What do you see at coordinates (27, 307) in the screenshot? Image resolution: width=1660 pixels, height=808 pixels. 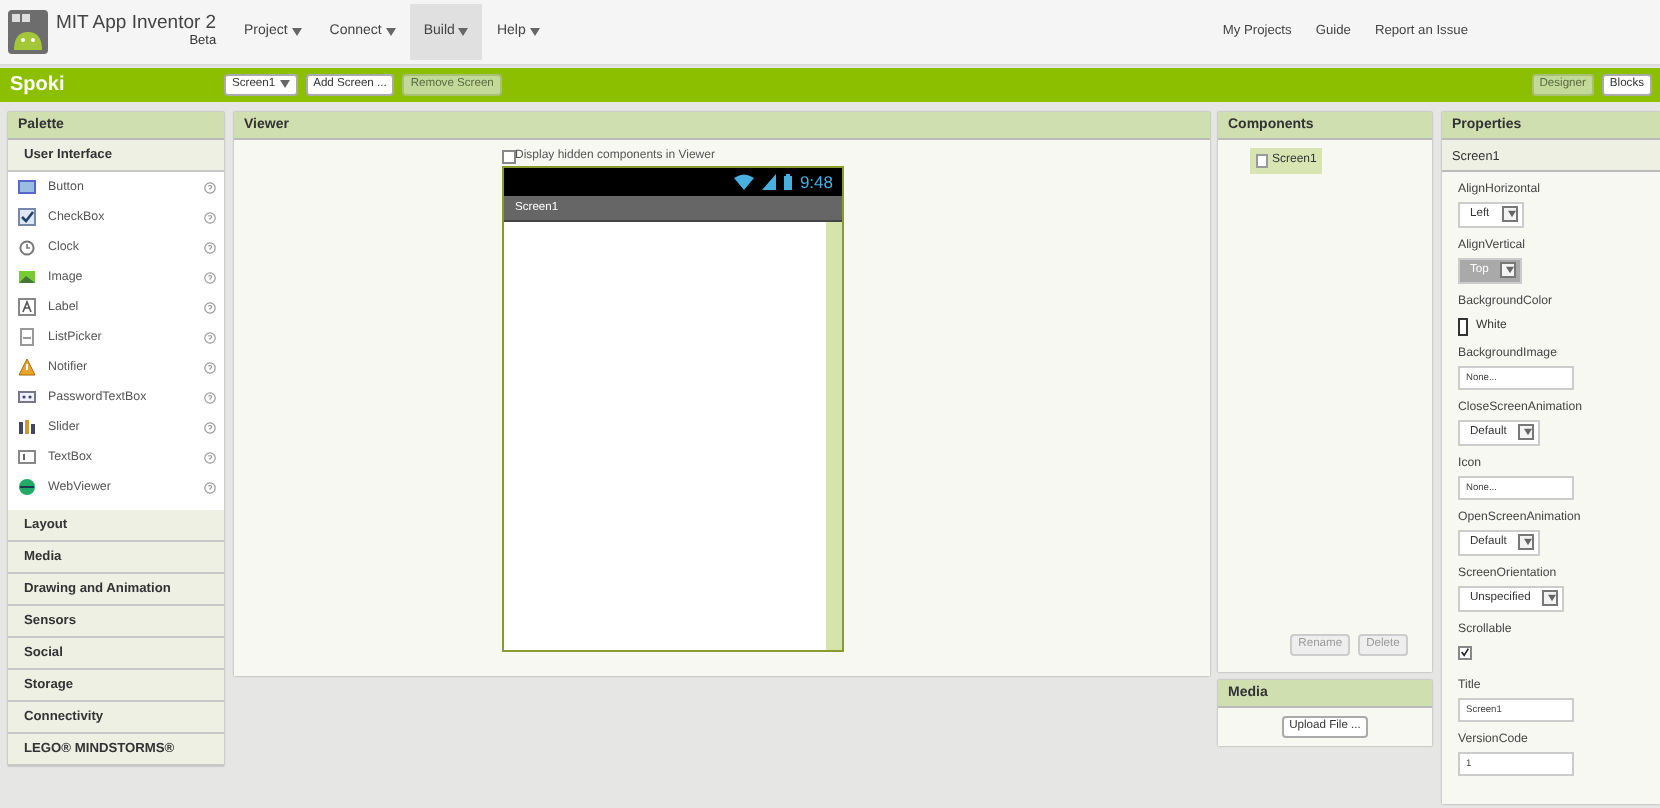 I see `label-icon` at bounding box center [27, 307].